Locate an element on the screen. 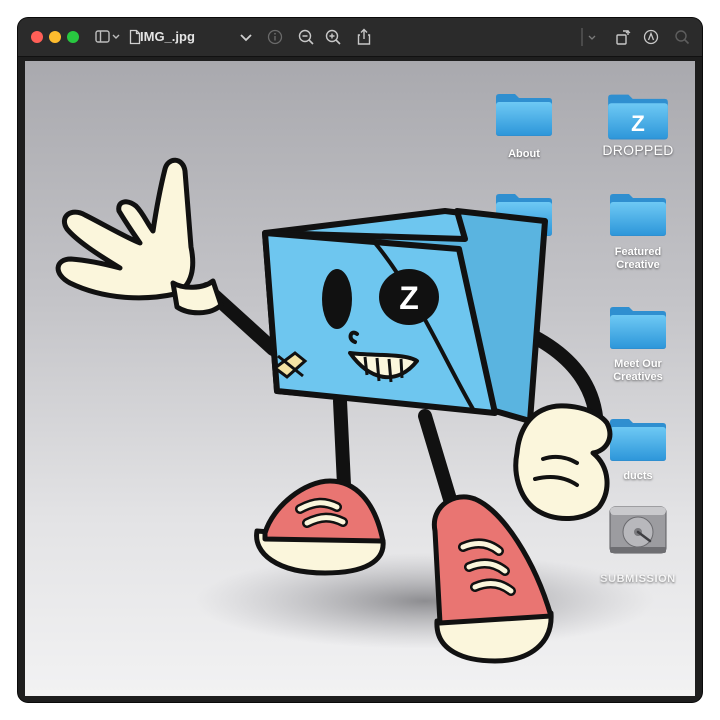  search-icon is located at coordinates (682, 37).